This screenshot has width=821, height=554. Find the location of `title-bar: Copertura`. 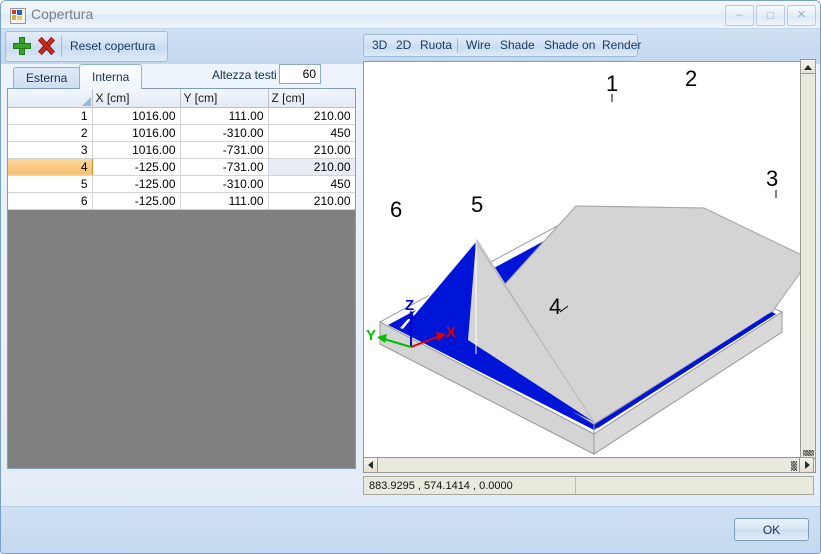

title-bar: Copertura is located at coordinates (410, 15).